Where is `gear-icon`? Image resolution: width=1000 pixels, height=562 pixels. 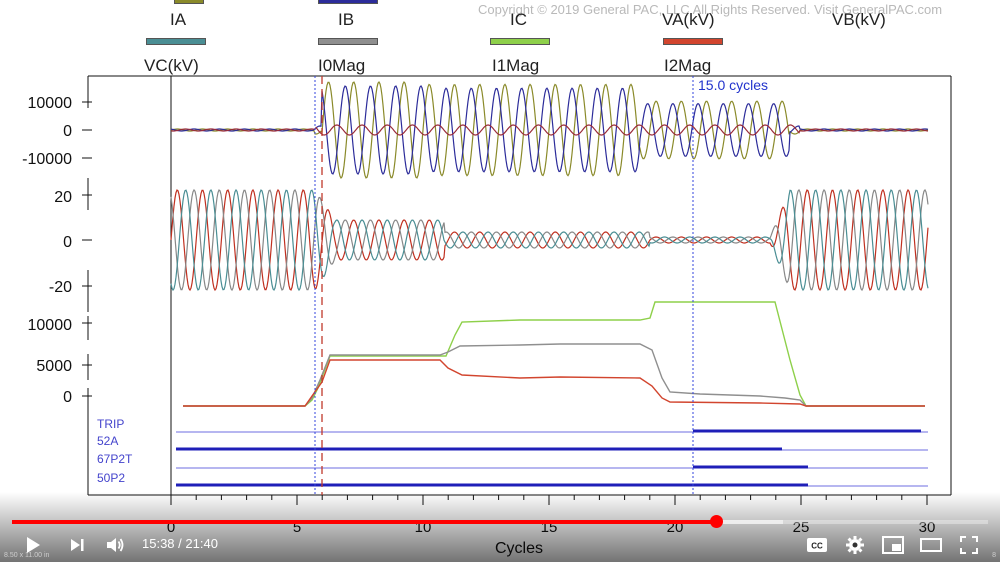 gear-icon is located at coordinates (855, 545).